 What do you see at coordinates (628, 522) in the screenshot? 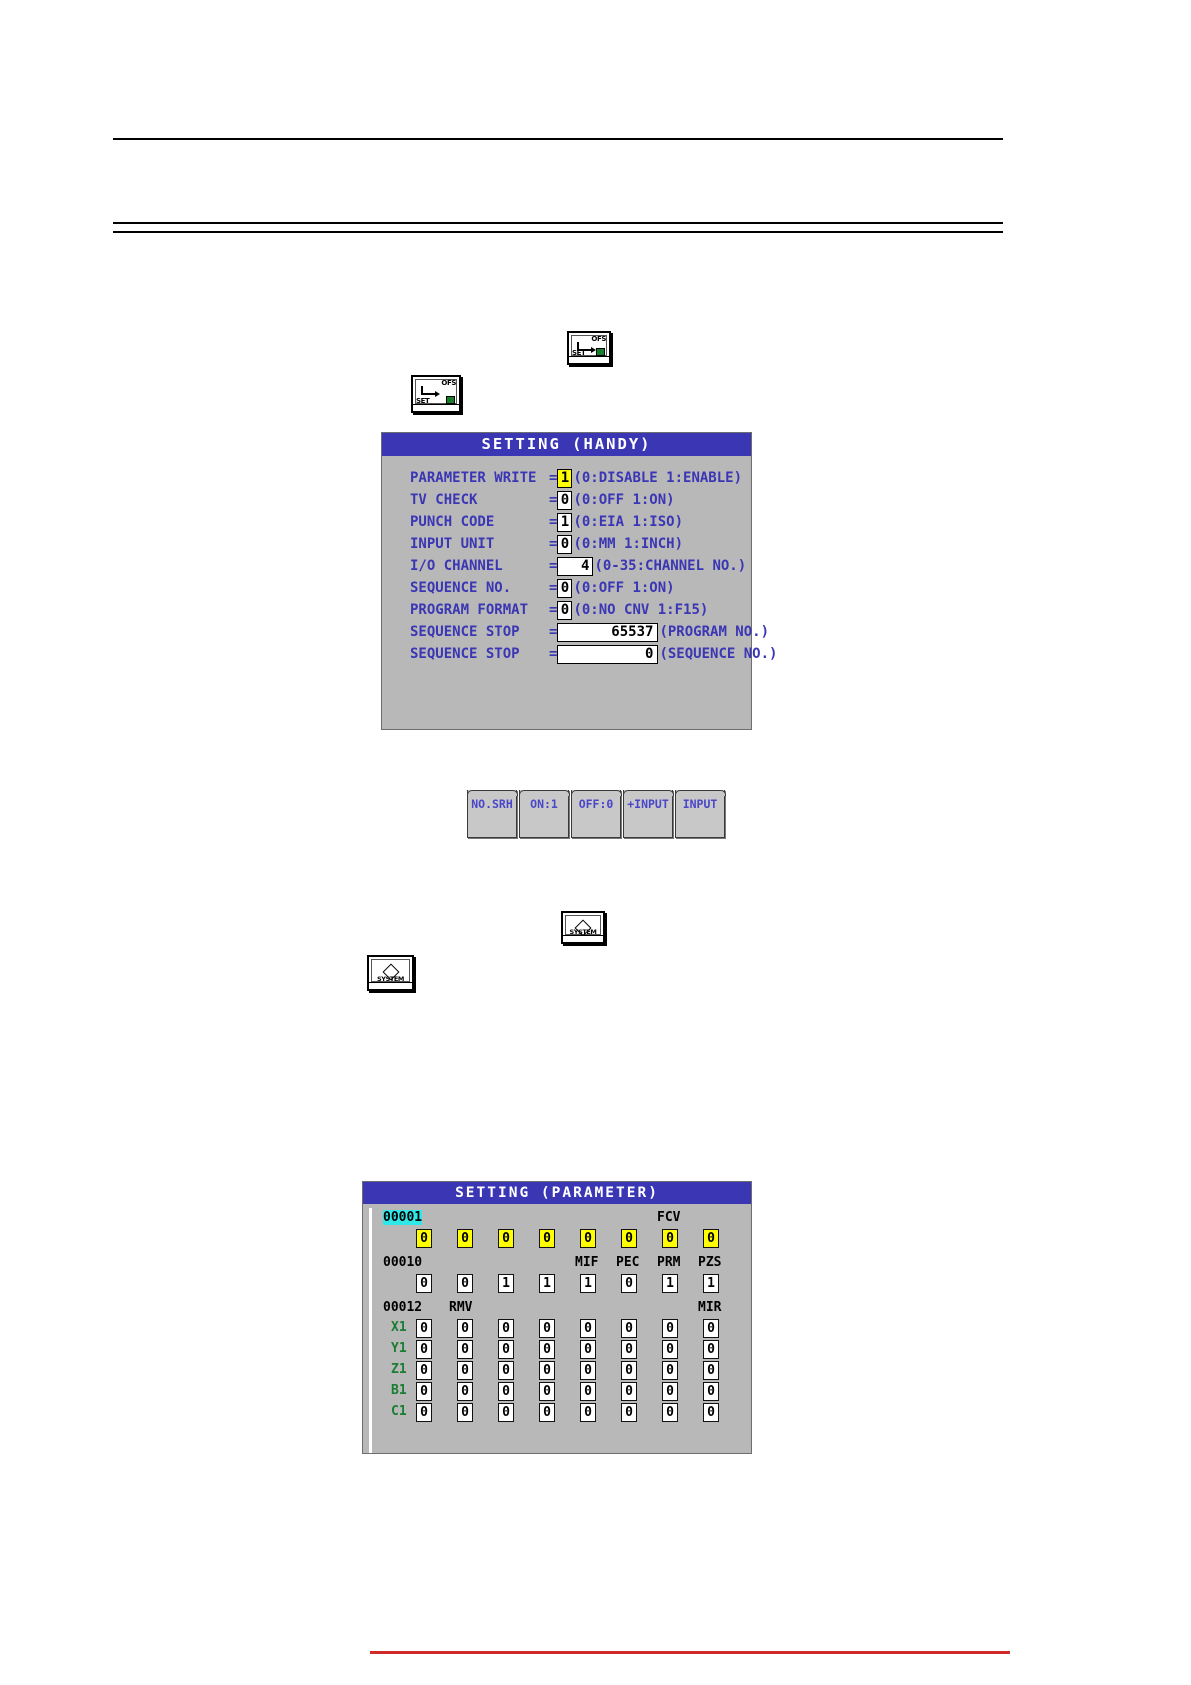
I see `handy-row-options: (0:EIA 1:ISO)` at bounding box center [628, 522].